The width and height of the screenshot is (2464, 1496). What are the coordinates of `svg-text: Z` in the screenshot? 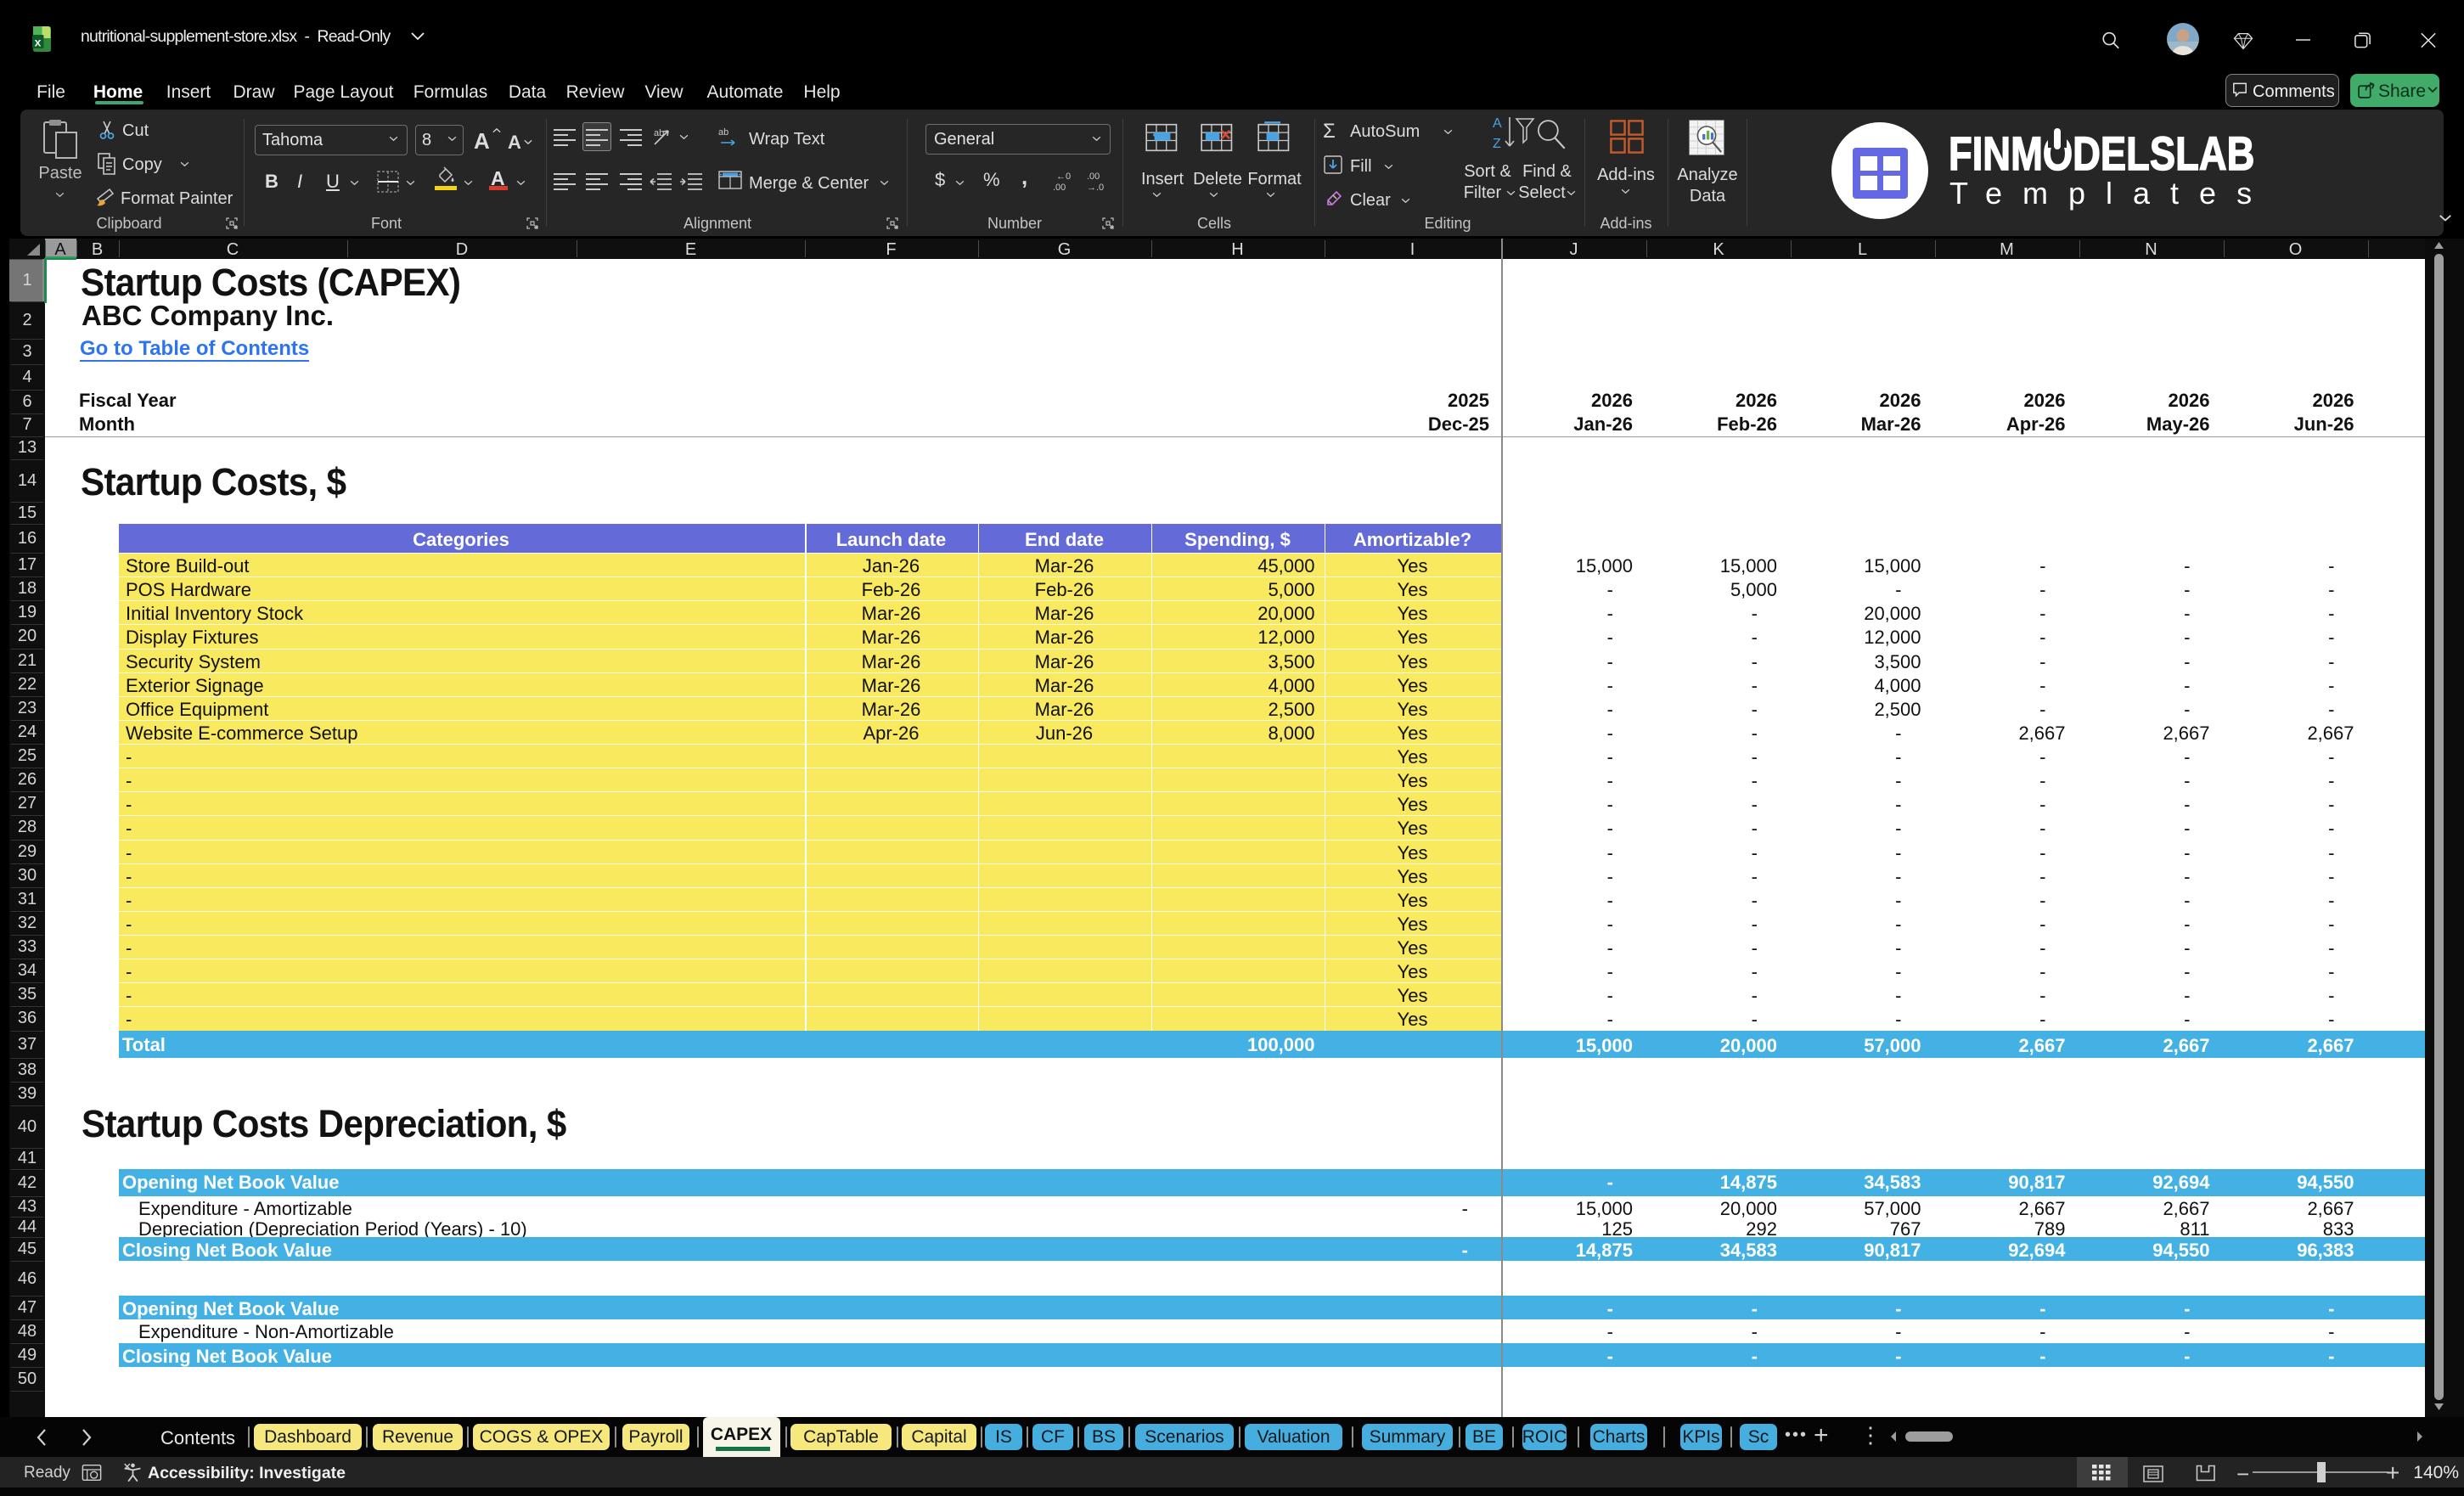 It's located at (1497, 144).